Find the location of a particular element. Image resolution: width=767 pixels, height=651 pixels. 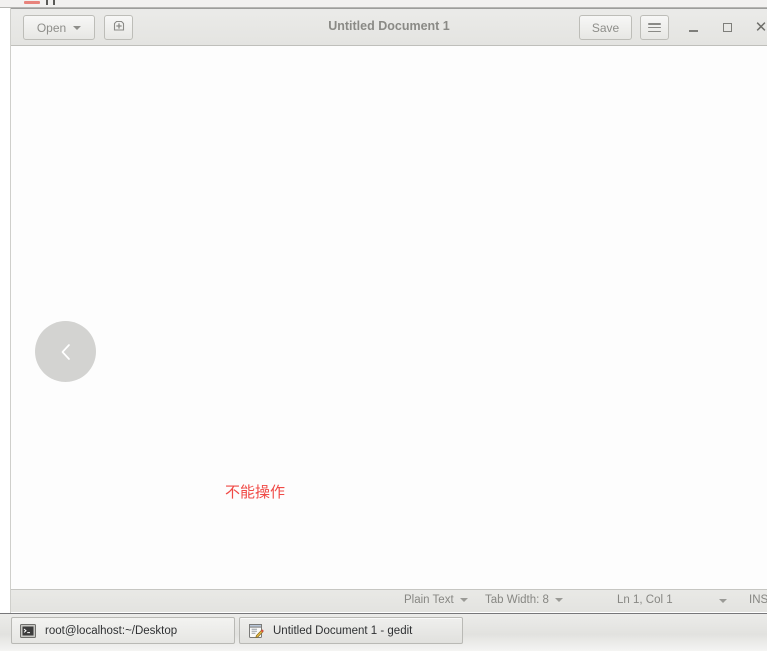

terminal-icon is located at coordinates (28, 631).